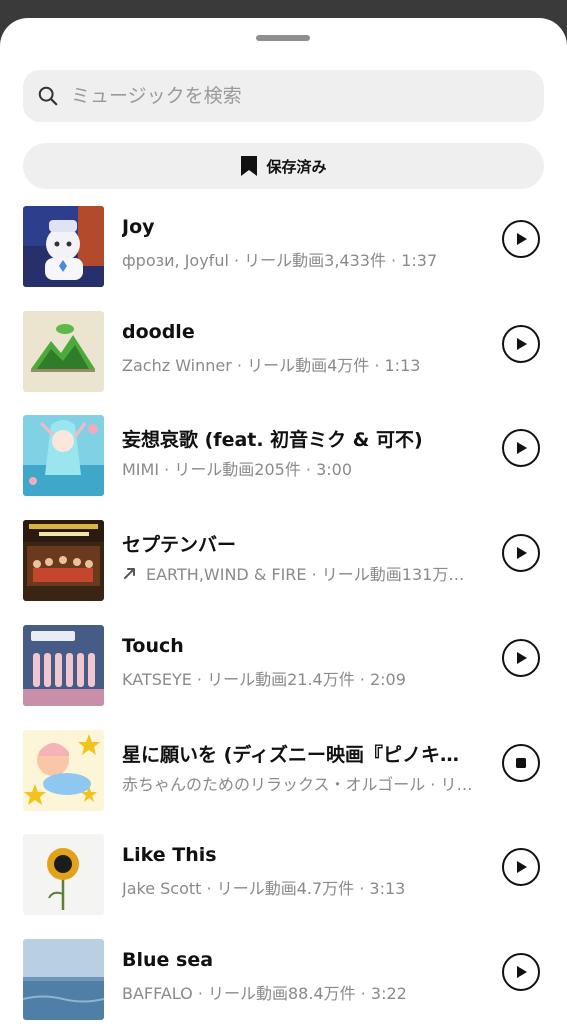 The width and height of the screenshot is (567, 1024). What do you see at coordinates (153, 645) in the screenshot?
I see `track-title: Touch` at bounding box center [153, 645].